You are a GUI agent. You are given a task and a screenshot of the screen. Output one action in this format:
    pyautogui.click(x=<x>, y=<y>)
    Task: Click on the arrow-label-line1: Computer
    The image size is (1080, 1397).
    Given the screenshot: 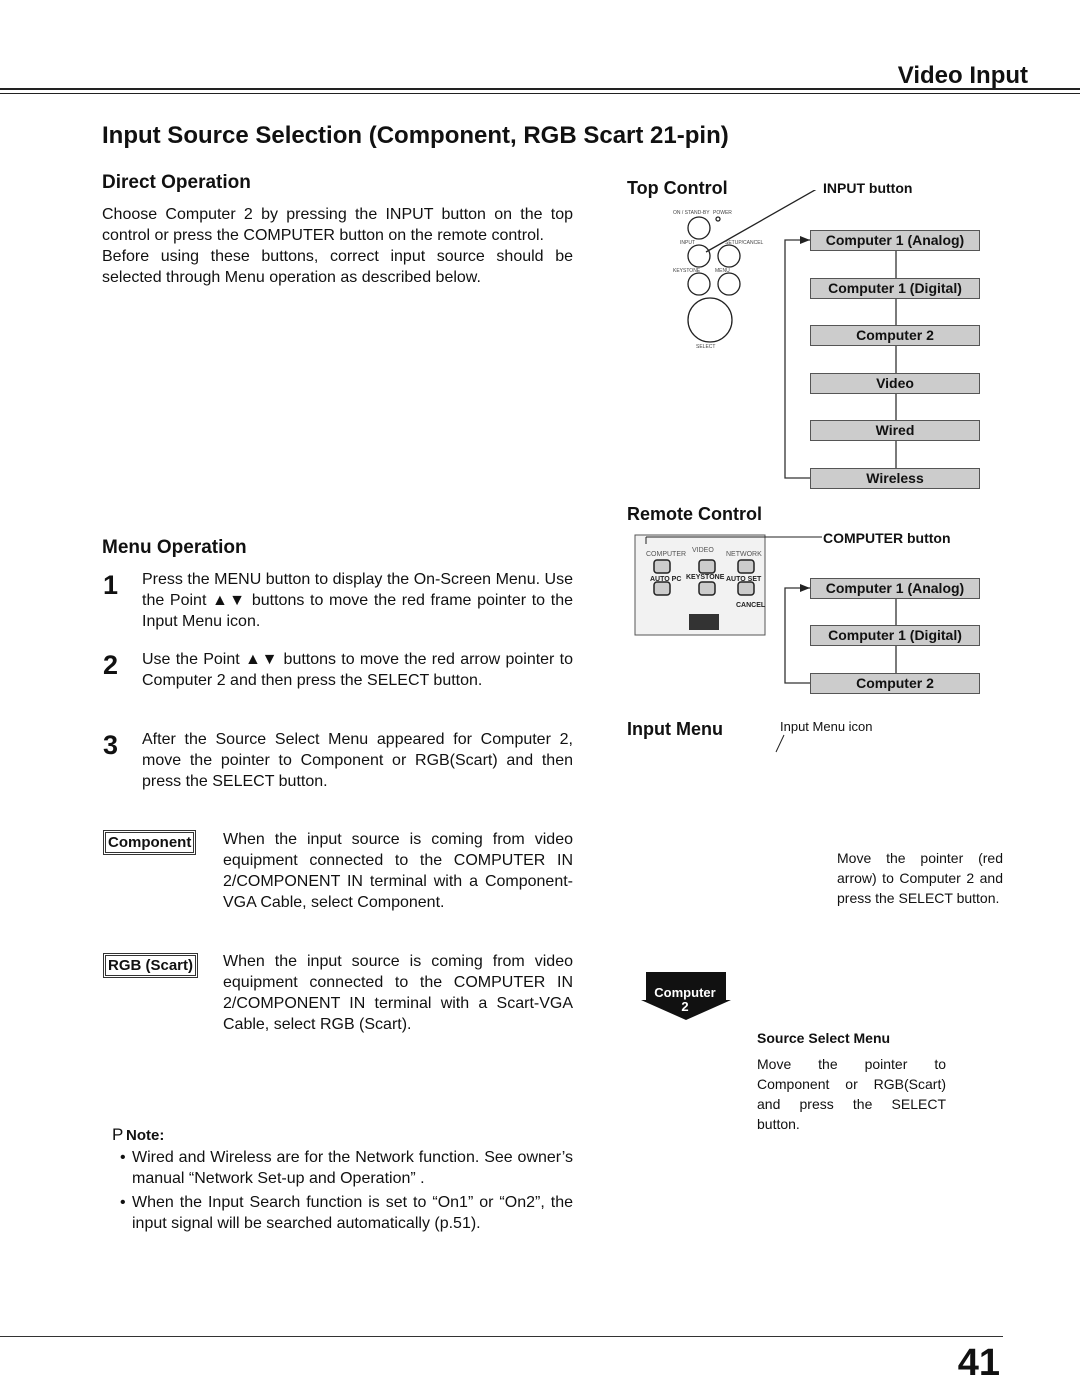 What is the action you would take?
    pyautogui.click(x=685, y=992)
    